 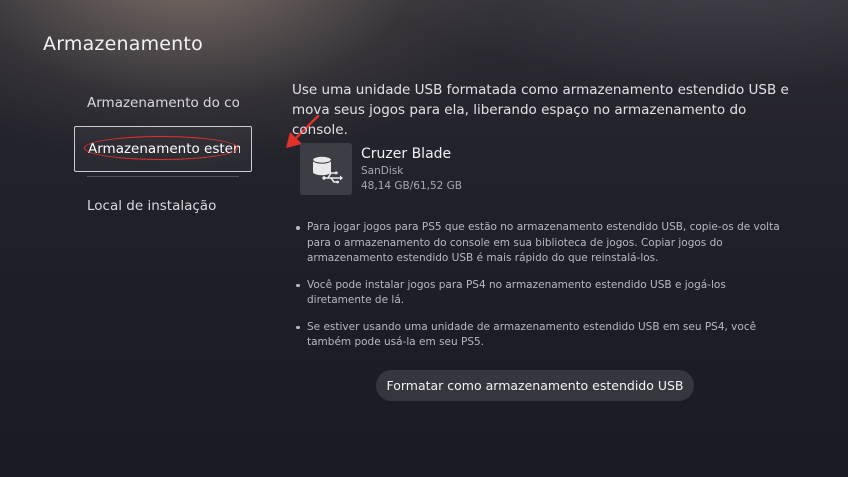 I want to click on drive-usage: 48,14 GB/61,52 GB, so click(x=412, y=186).